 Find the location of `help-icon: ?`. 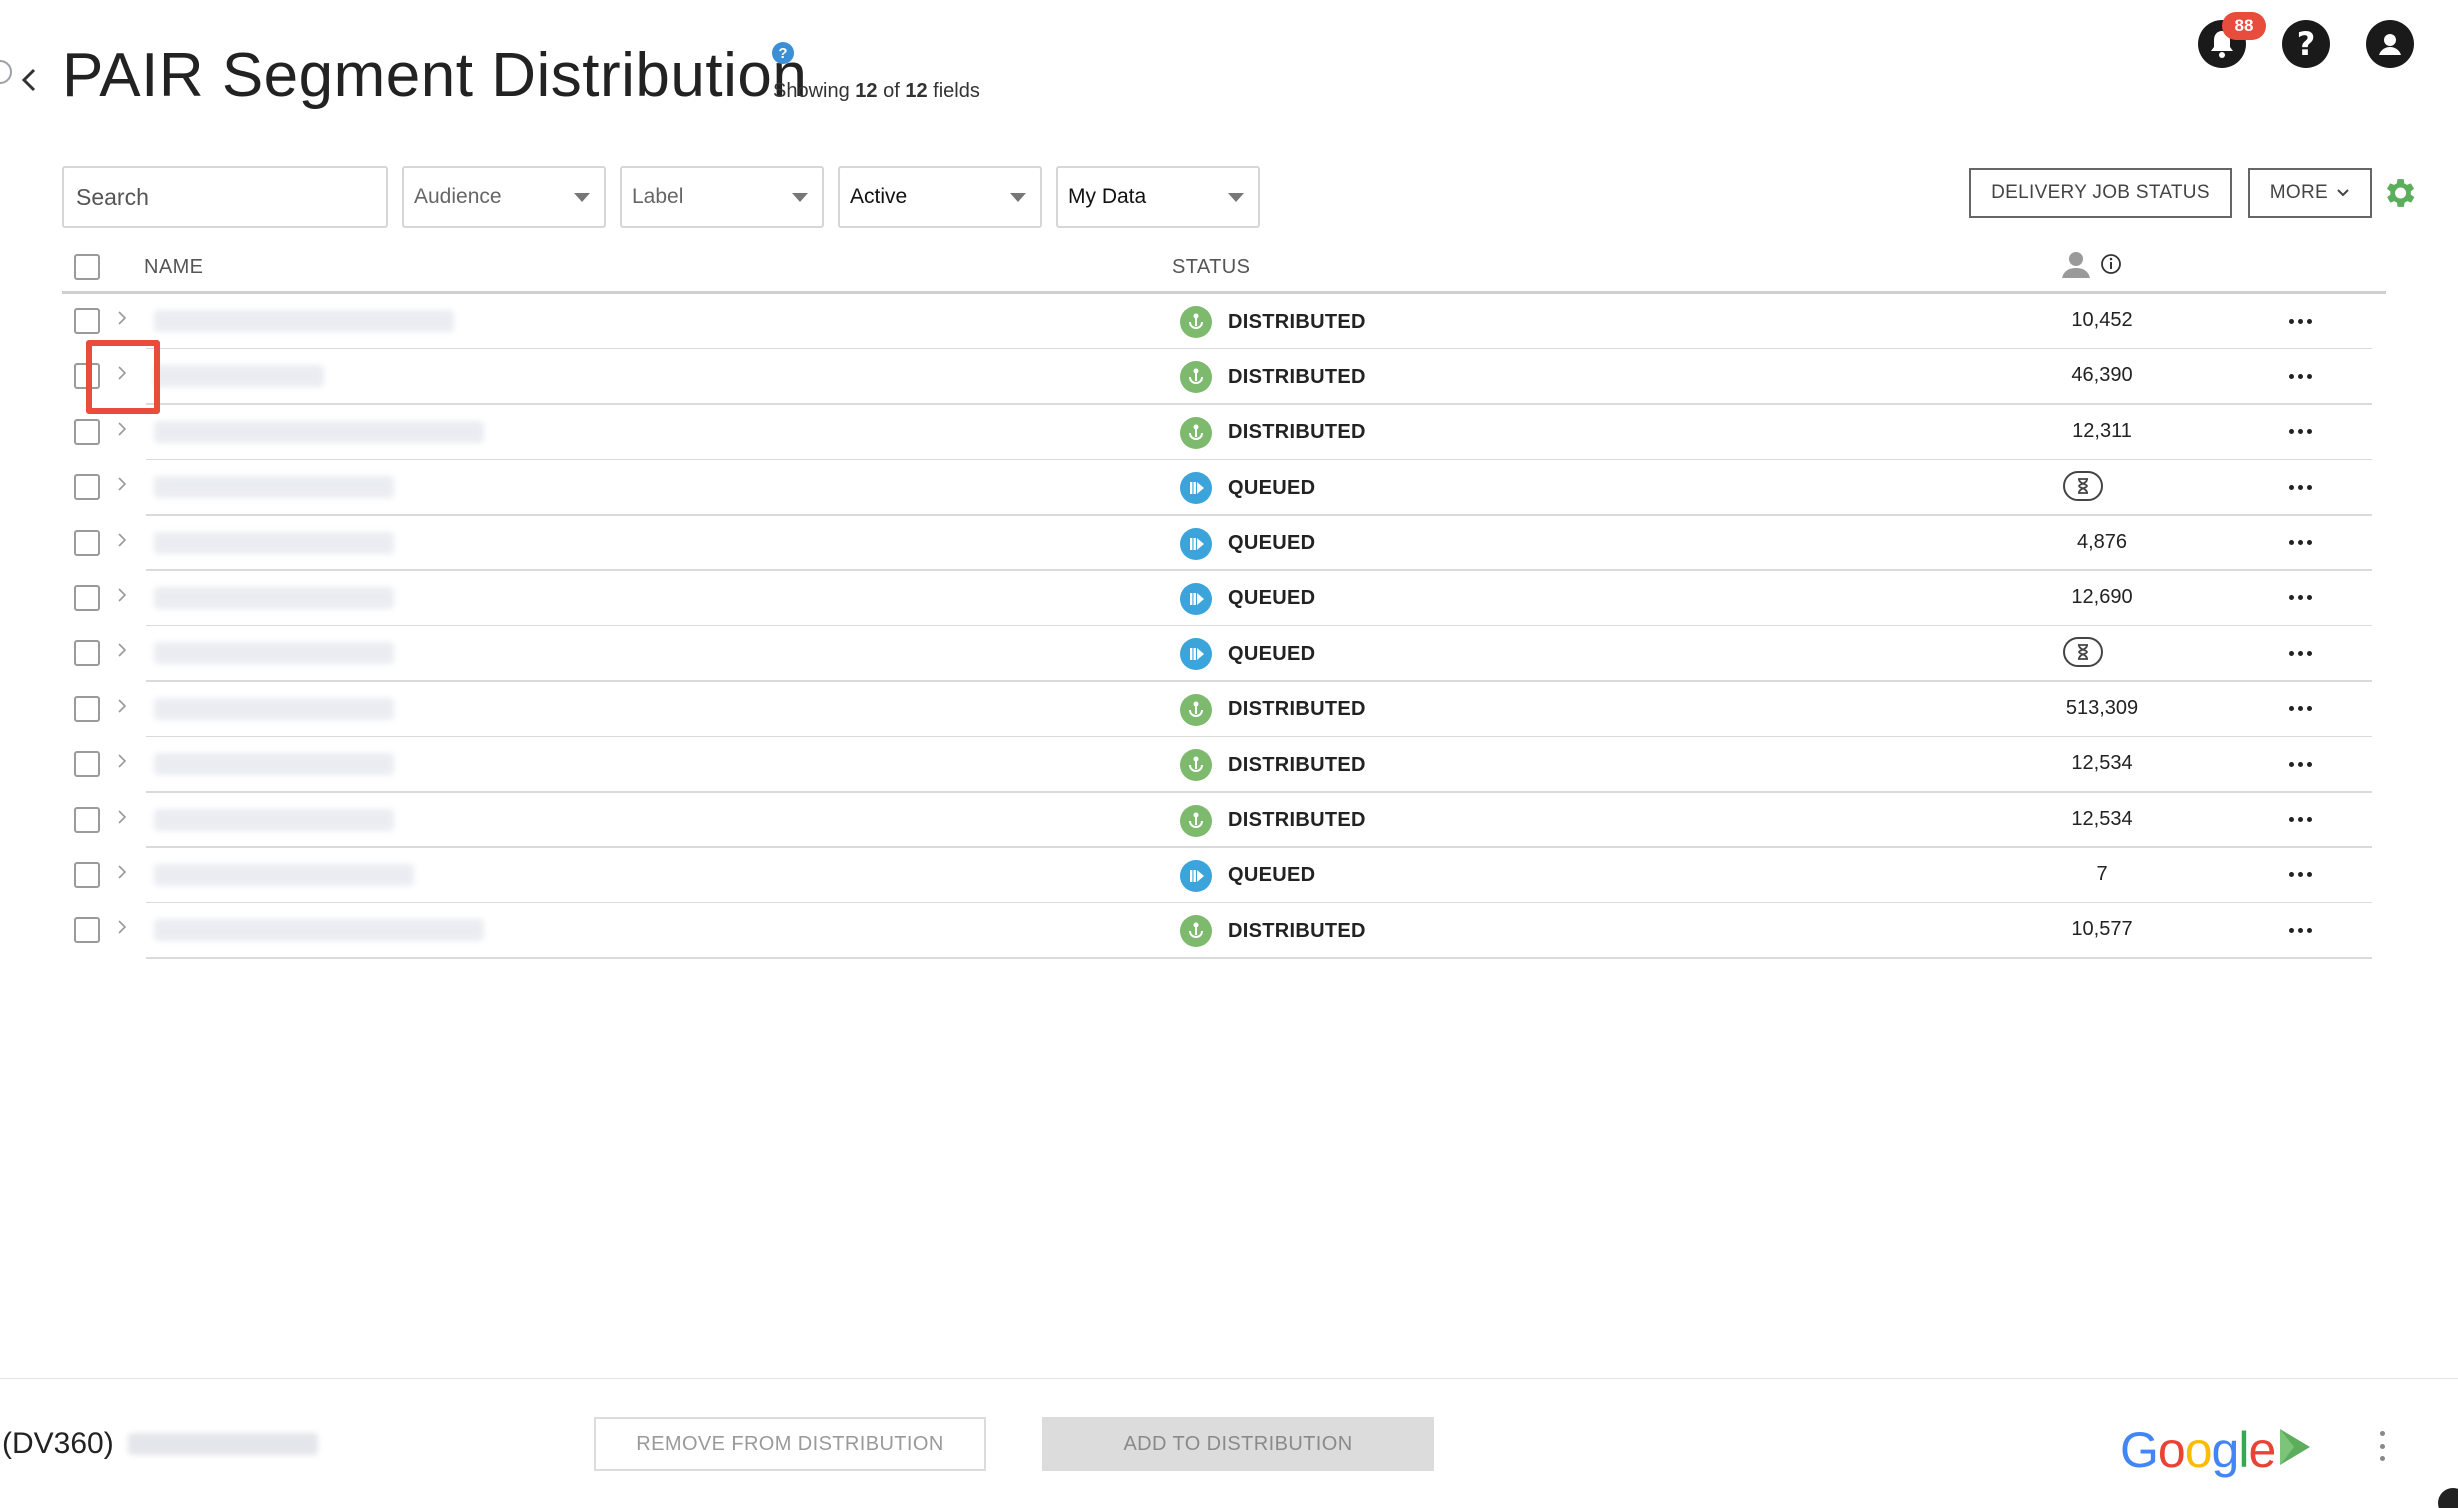

help-icon: ? is located at coordinates (2306, 44).